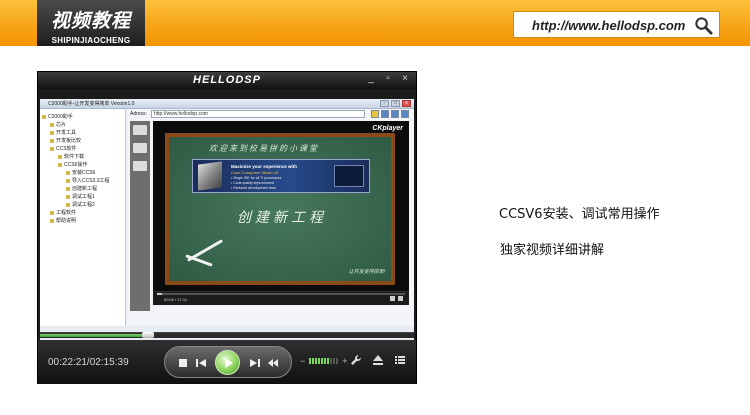  Describe the element at coordinates (608, 25) in the screenshot. I see `site-url: http://www.hellodsp.com` at that location.